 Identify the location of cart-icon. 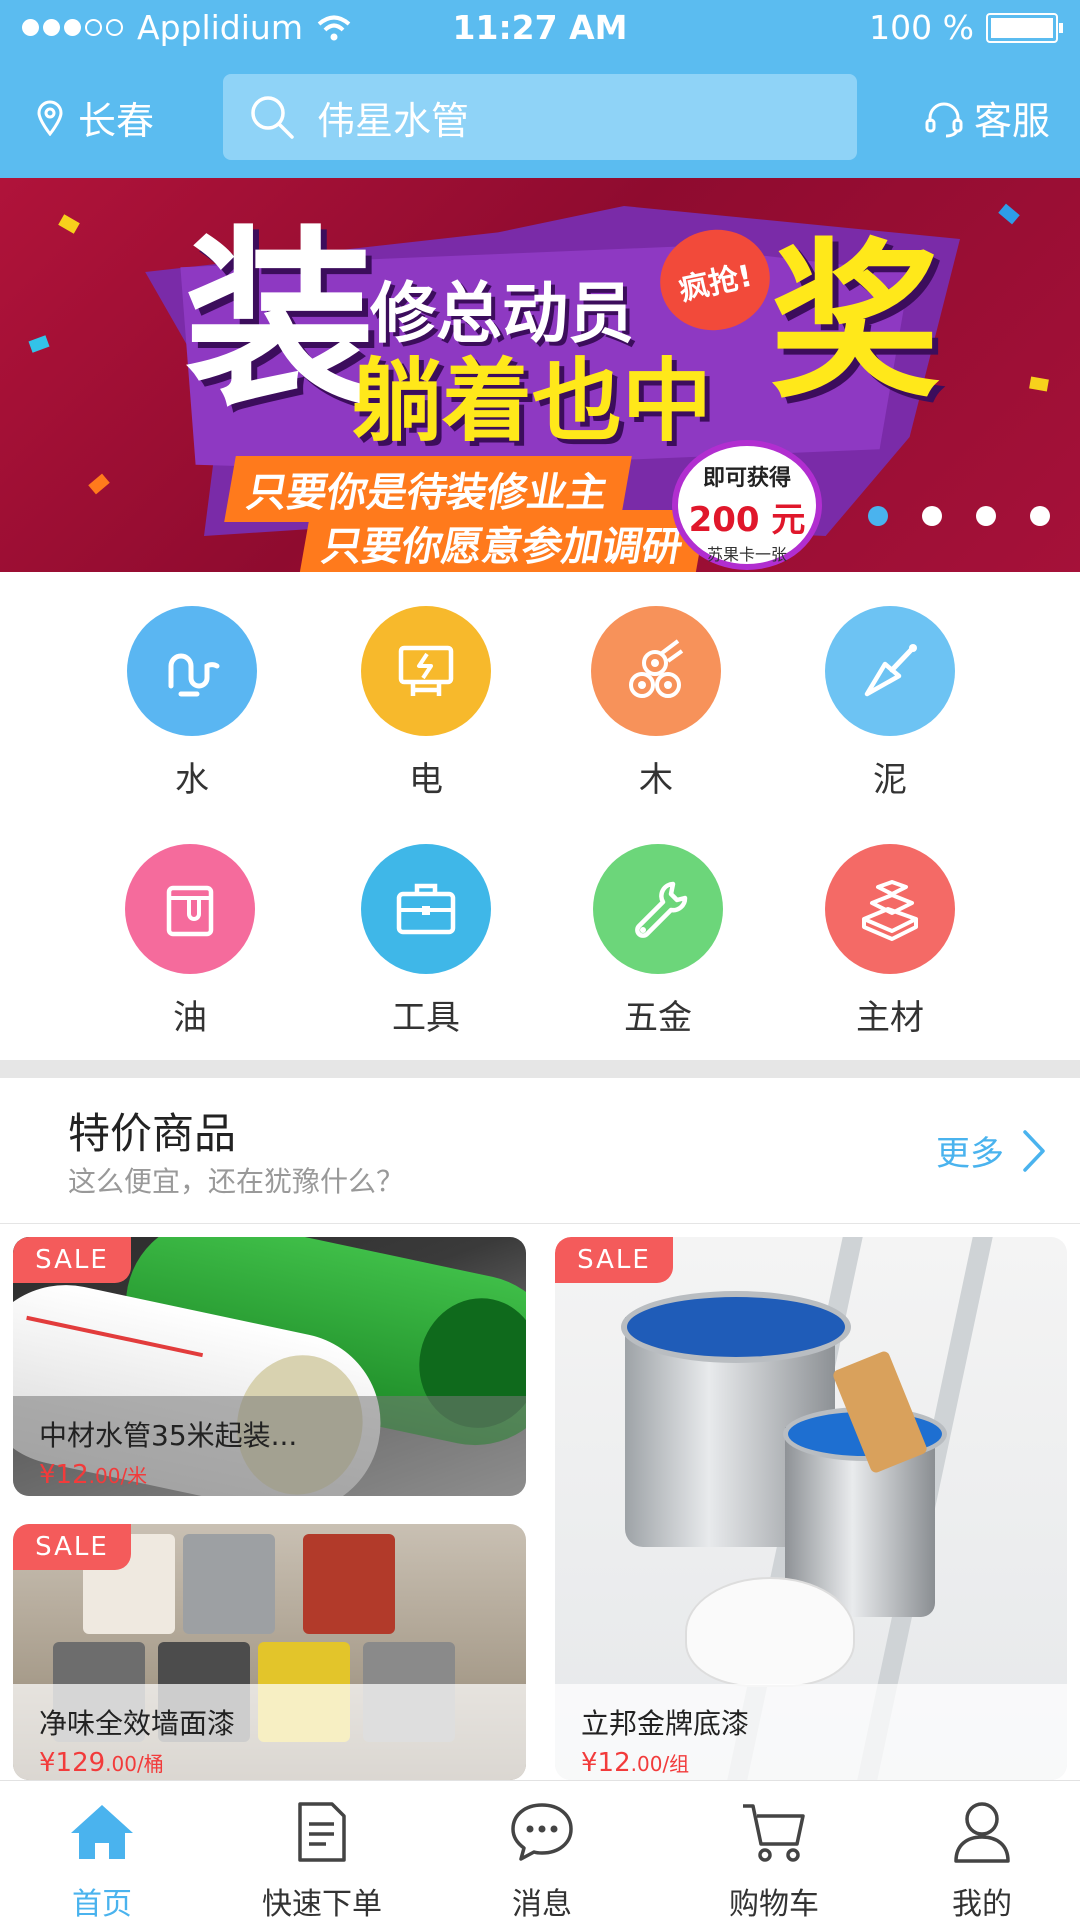
(774, 1833).